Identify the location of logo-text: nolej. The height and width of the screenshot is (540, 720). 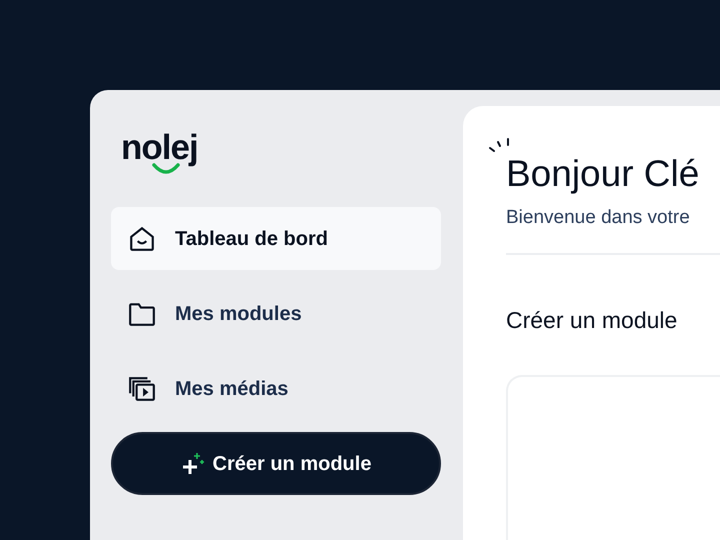
(159, 147).